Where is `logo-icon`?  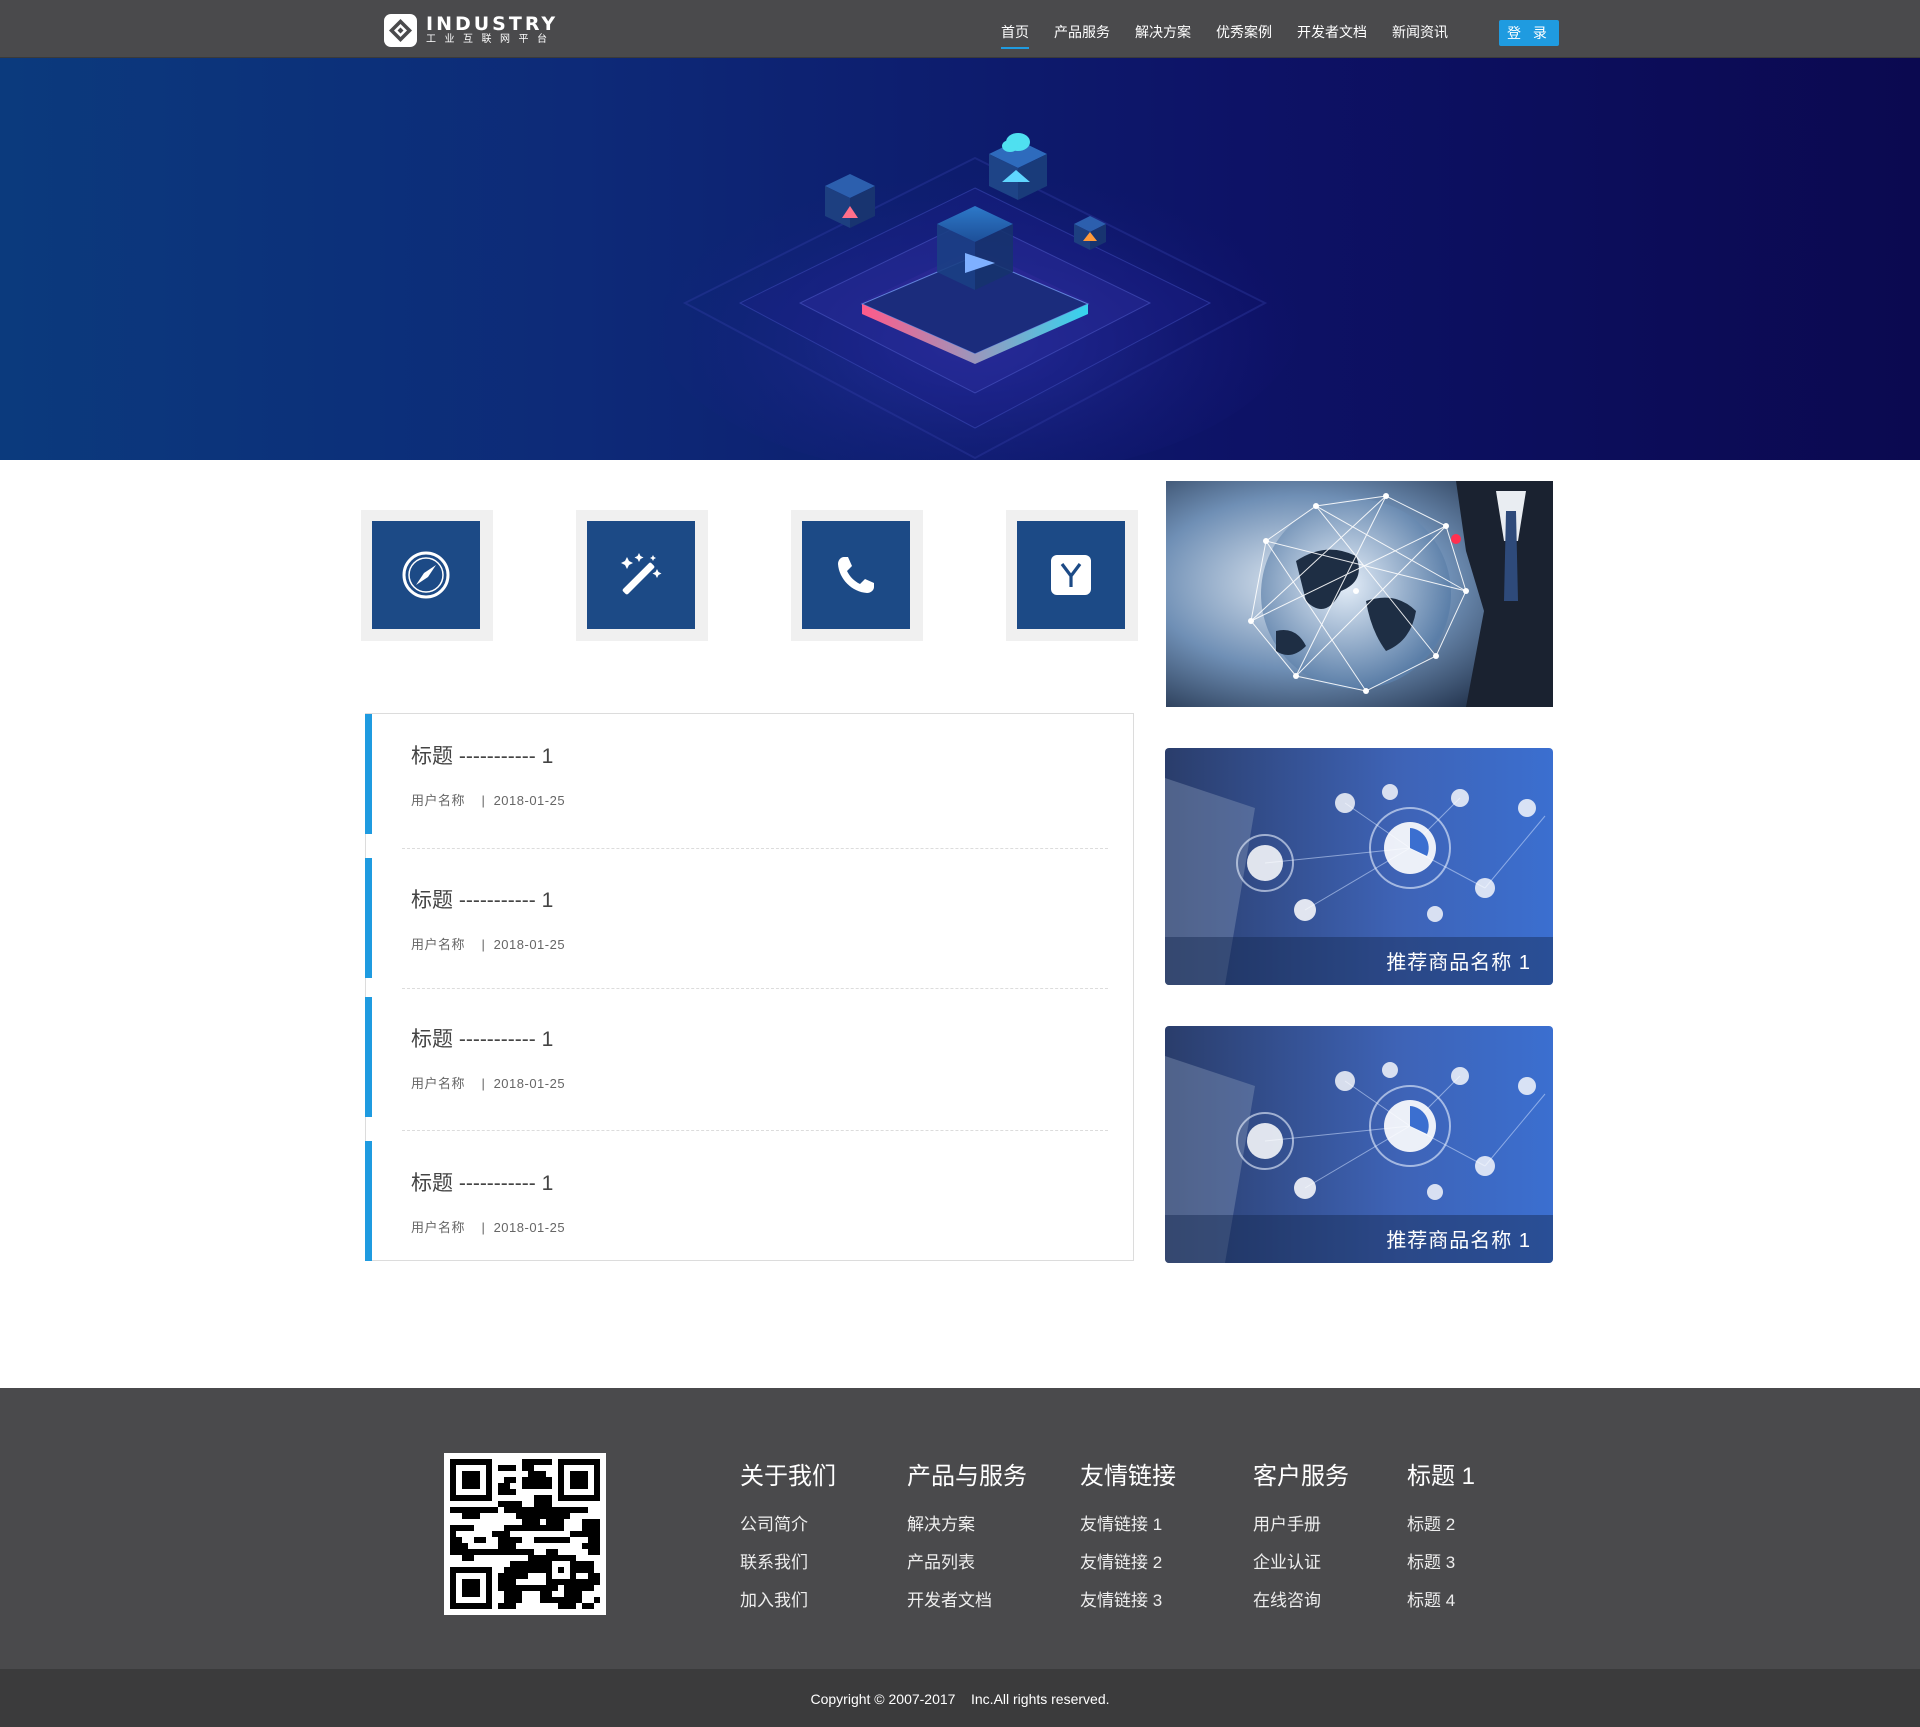 logo-icon is located at coordinates (400, 30).